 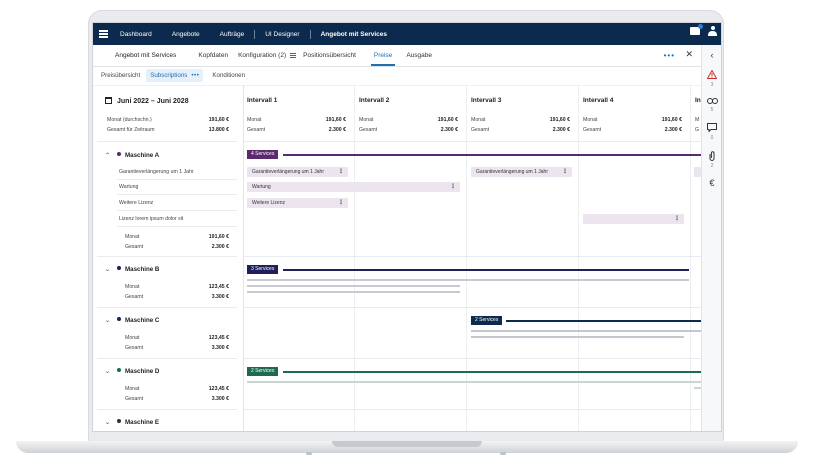 What do you see at coordinates (711, 183) in the screenshot?
I see `euro-icon: €` at bounding box center [711, 183].